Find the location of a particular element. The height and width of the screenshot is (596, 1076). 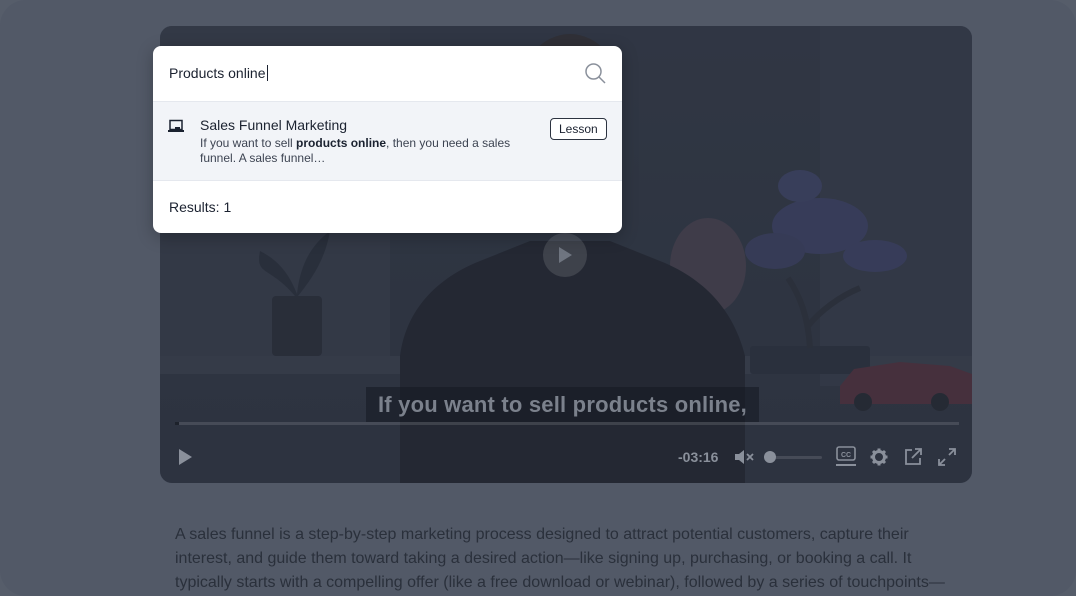

mute-button is located at coordinates (744, 457).